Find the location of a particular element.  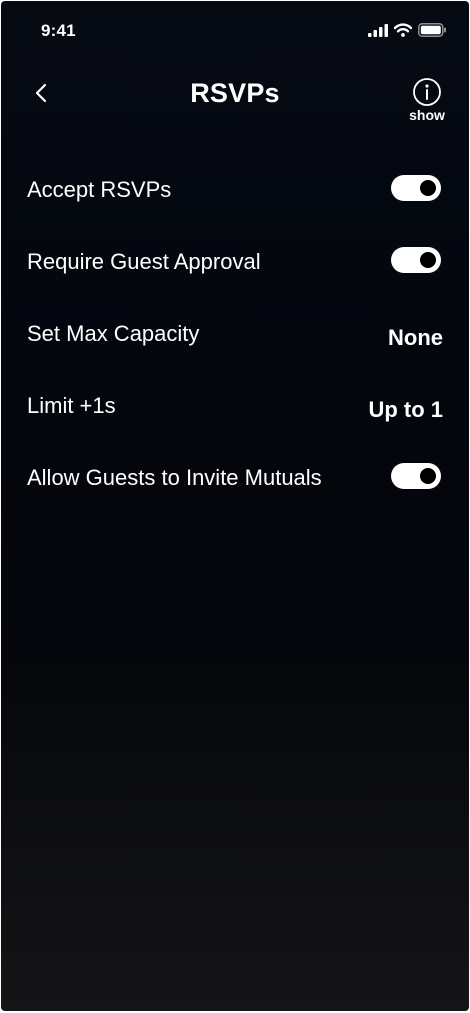

max-capacity-value: None is located at coordinates (415, 338).